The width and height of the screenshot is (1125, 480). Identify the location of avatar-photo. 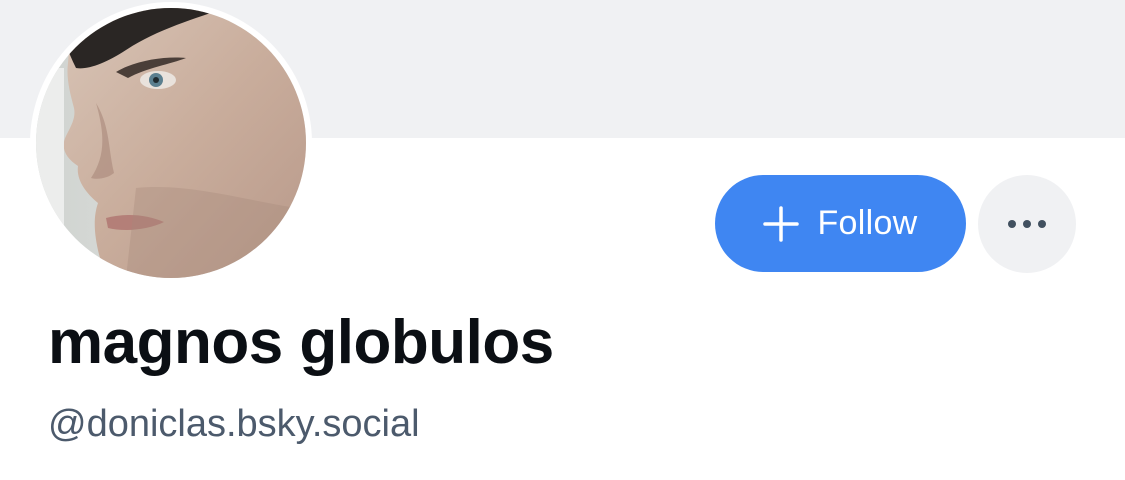
(171, 143).